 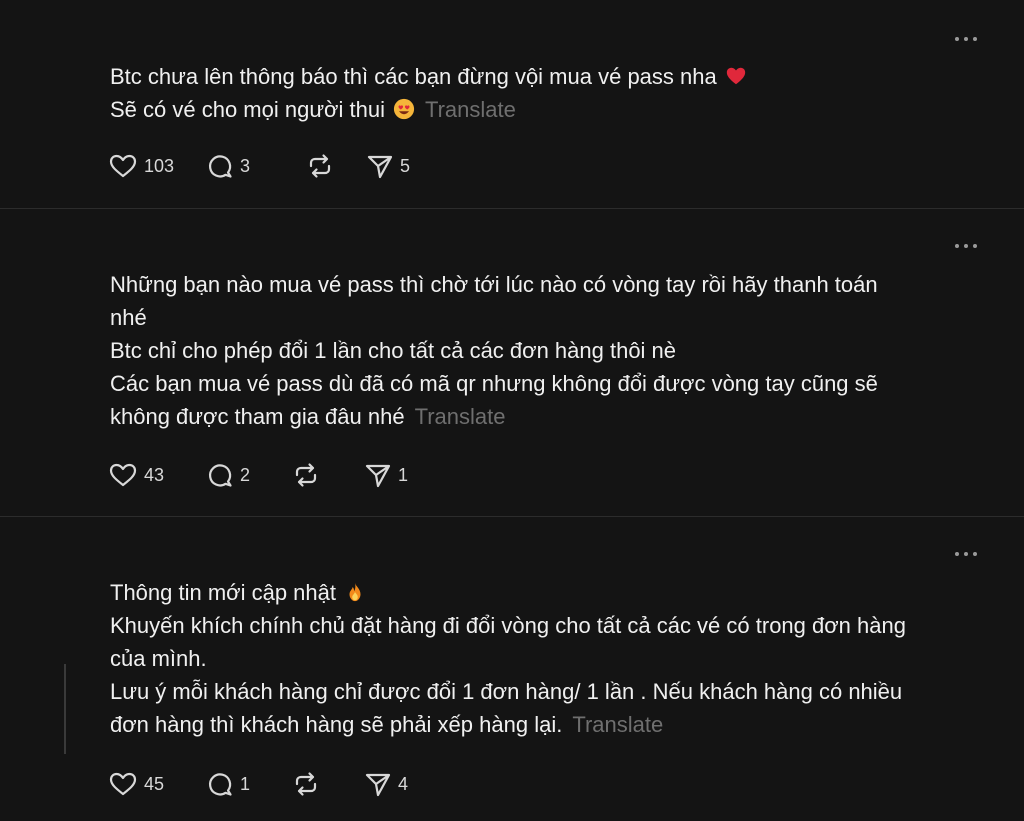 I want to click on like-count: 103, so click(x=159, y=165).